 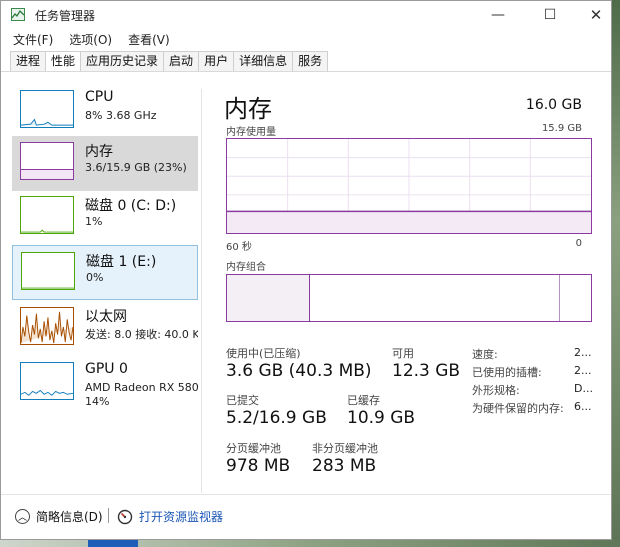 I want to click on memory-thumbnail-graph, so click(x=47, y=161).